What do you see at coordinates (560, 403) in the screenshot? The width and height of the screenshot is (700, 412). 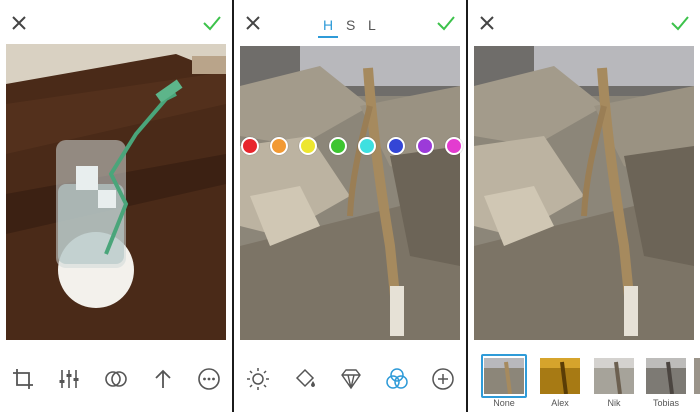 I see `filter-label-alex: Alex` at bounding box center [560, 403].